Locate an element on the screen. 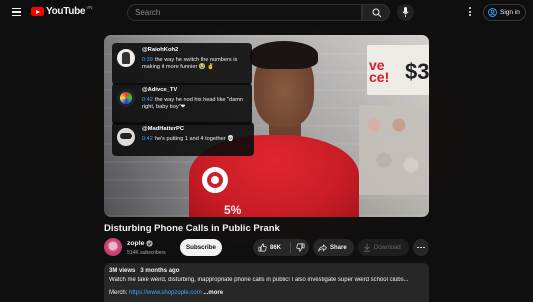  thumbs-down-icon is located at coordinates (299, 247).